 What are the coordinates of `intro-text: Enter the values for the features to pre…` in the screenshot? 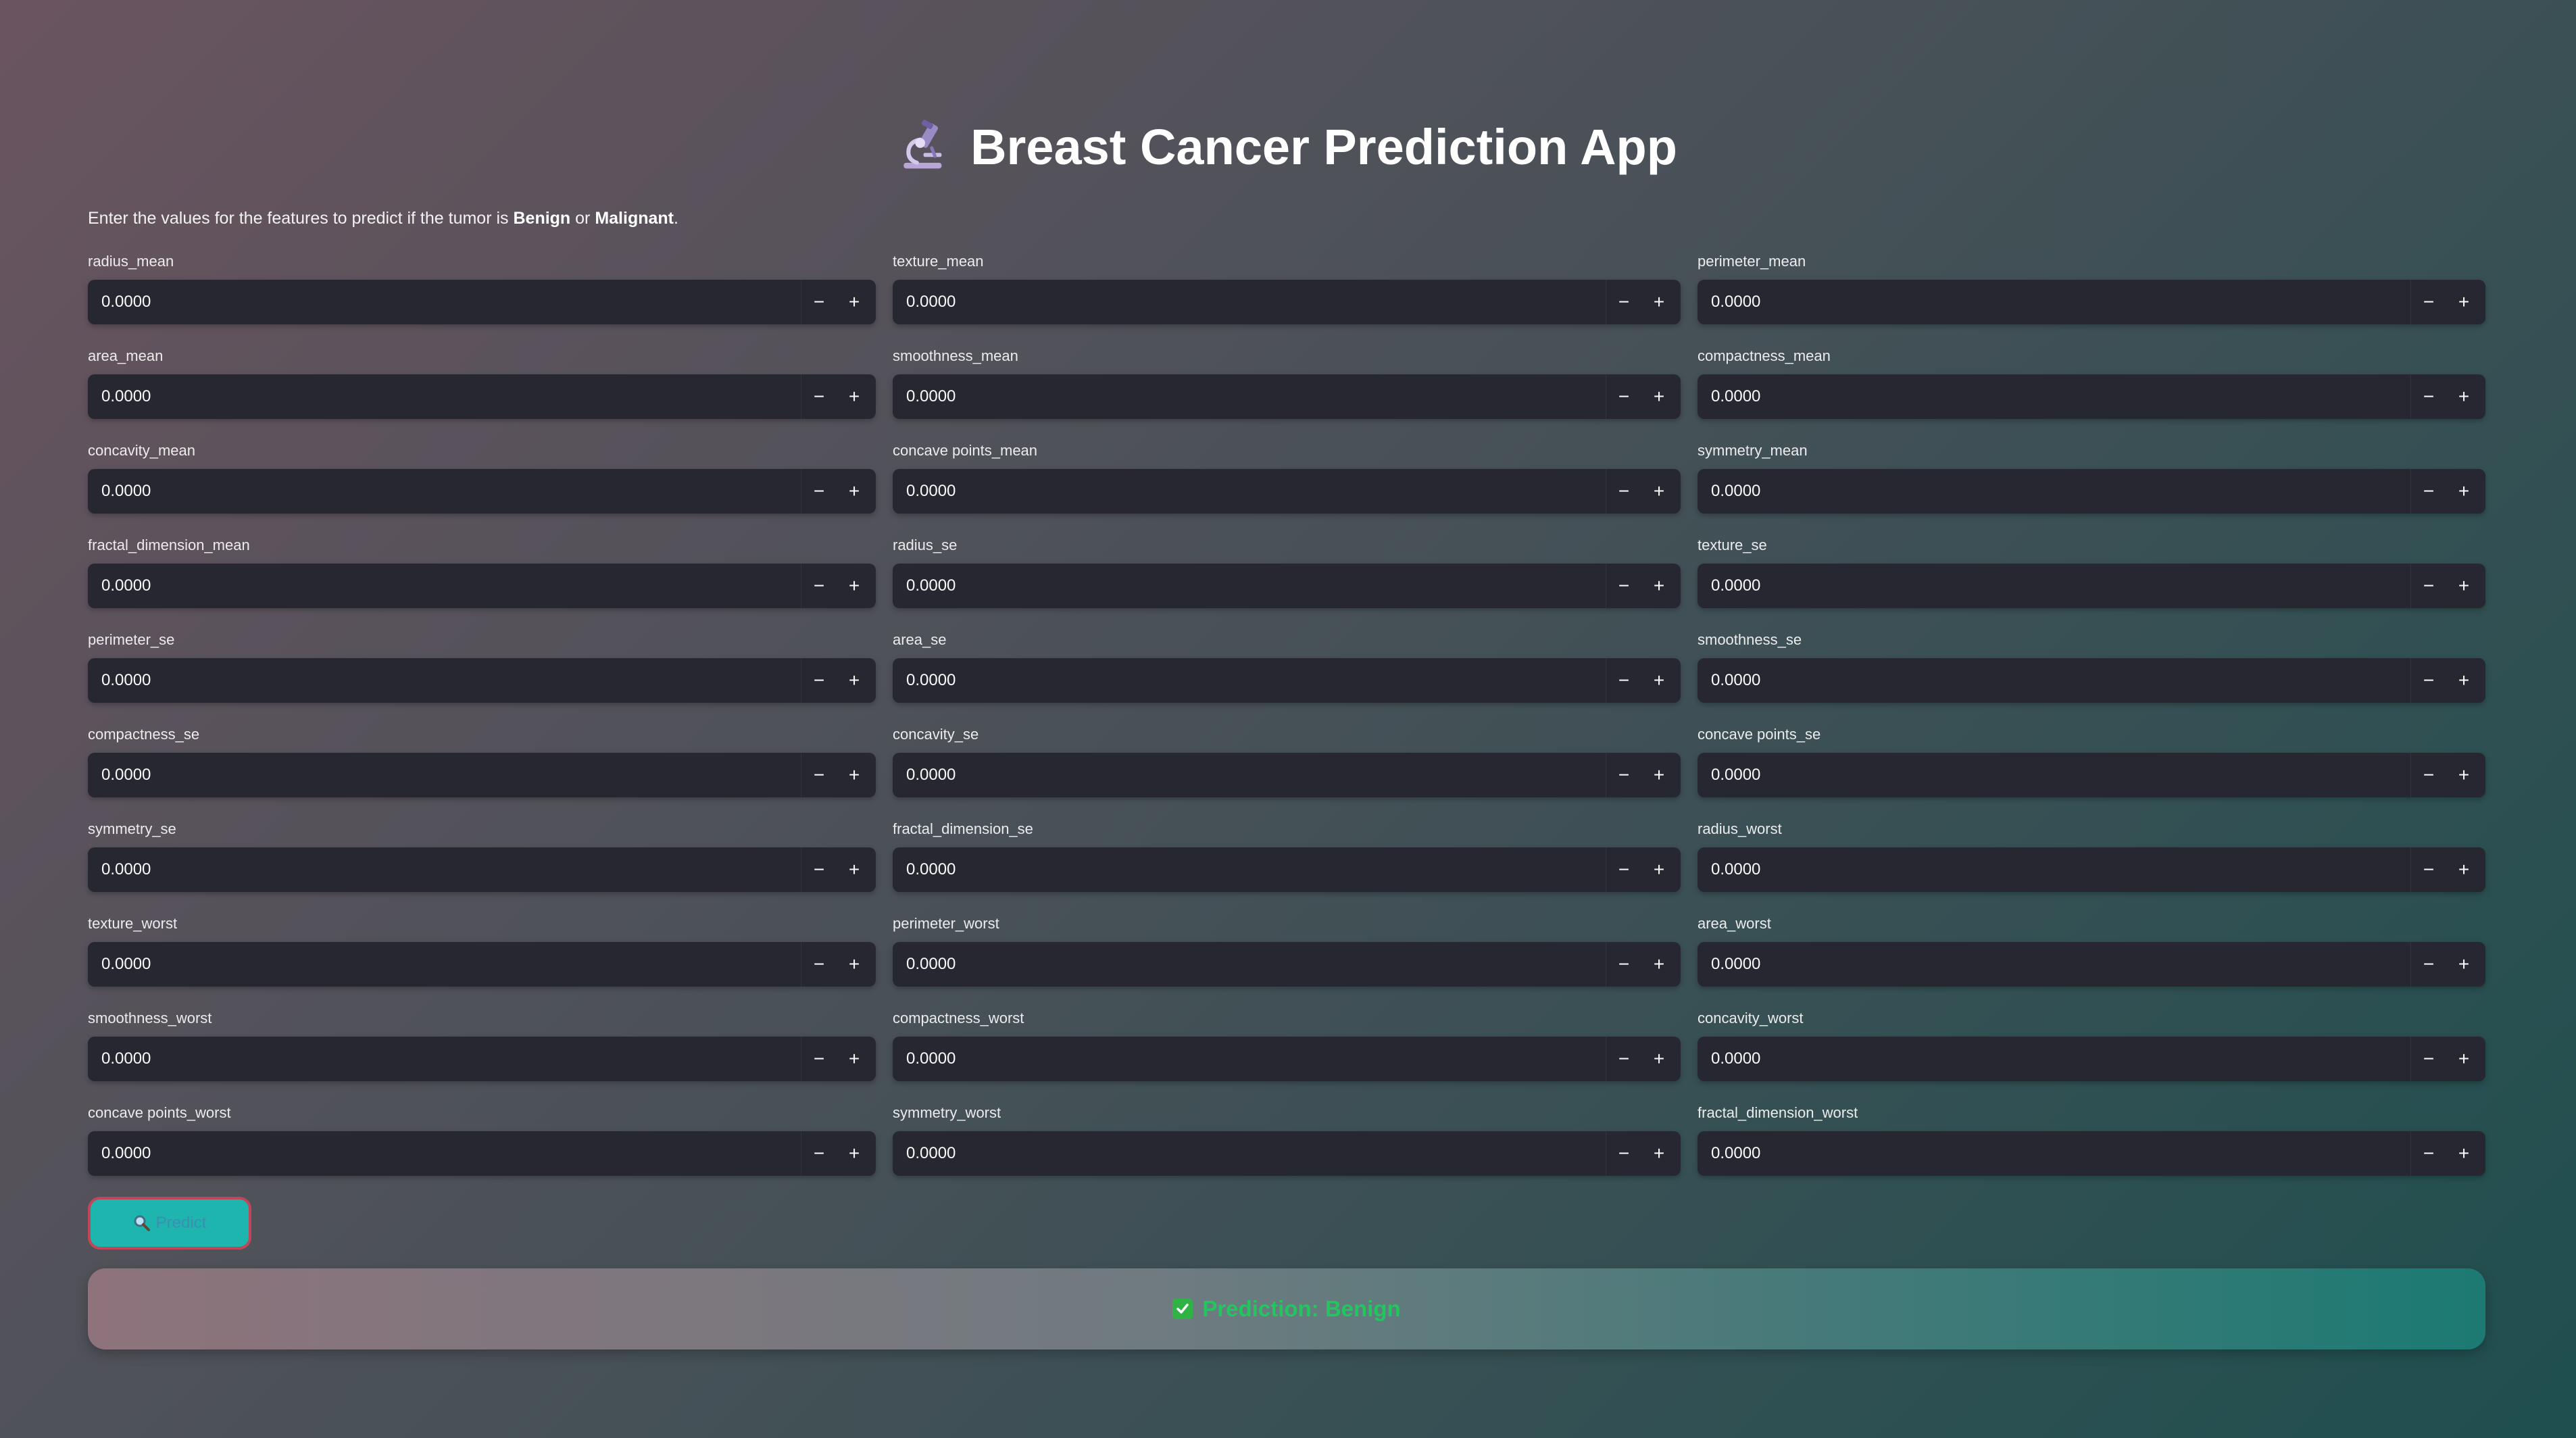 It's located at (383, 218).